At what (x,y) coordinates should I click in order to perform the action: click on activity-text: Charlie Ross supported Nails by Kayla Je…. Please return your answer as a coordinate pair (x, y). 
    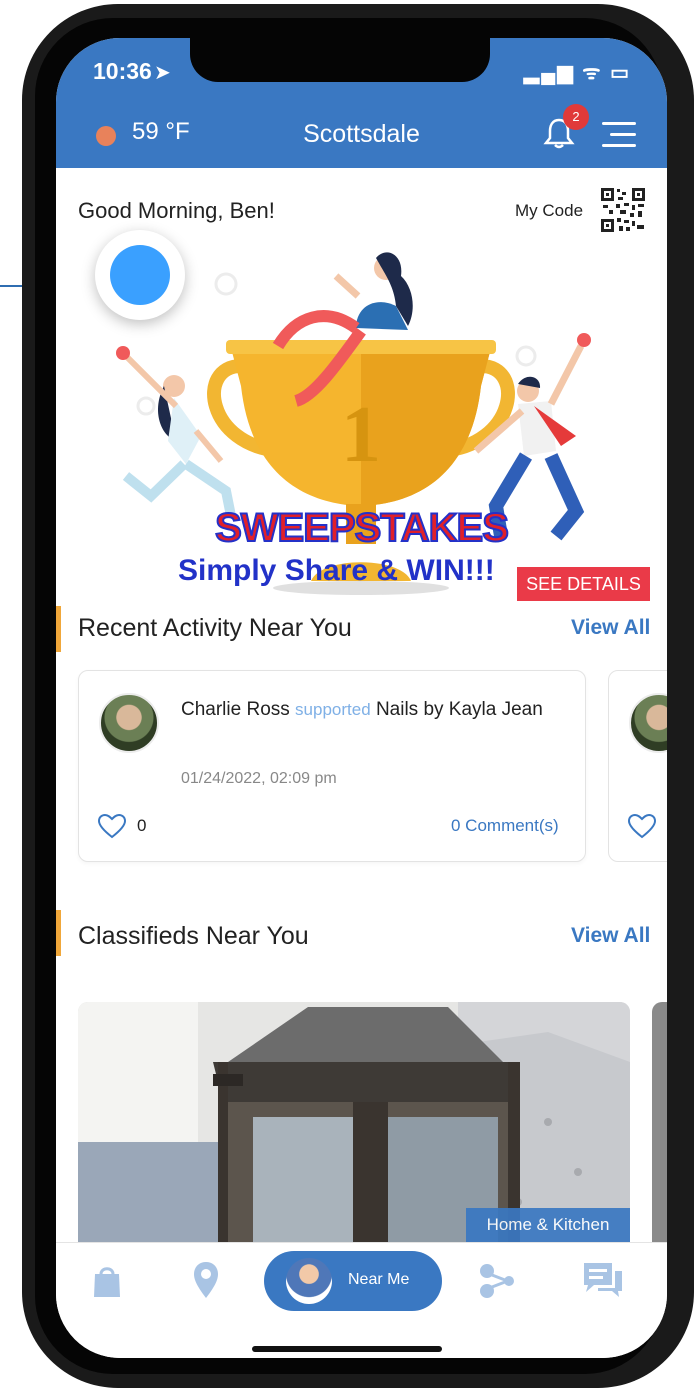
    Looking at the image, I should click on (371, 710).